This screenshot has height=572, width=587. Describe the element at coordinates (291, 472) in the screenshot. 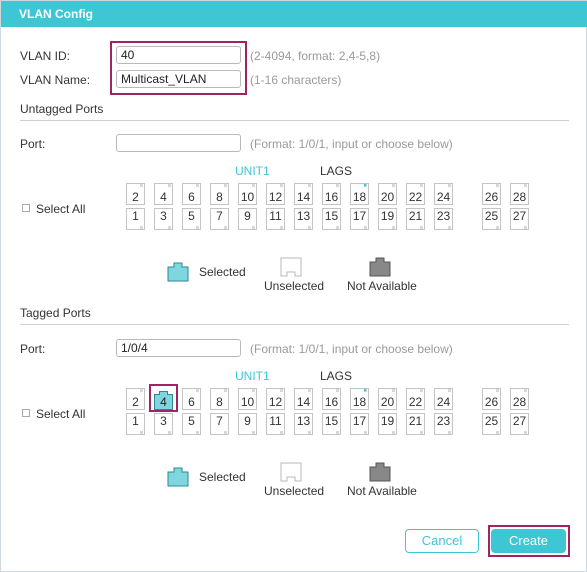

I see `unselected-legend-icon` at that location.